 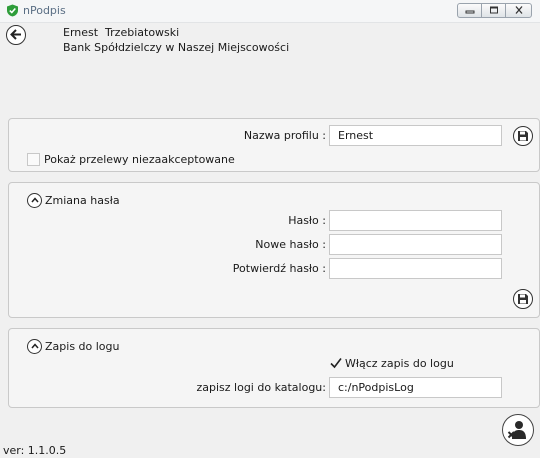 I want to click on bank-name: Bank Spółdzielczy w Naszej Miejscowości, so click(x=176, y=47).